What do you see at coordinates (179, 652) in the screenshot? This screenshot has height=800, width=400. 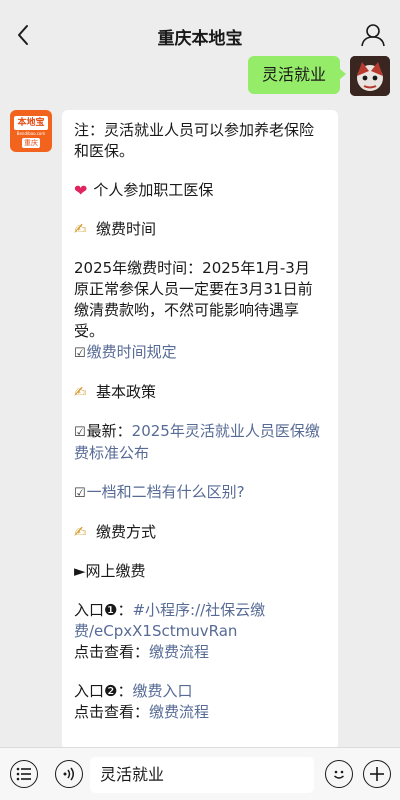 I see `flow-link: 缴费流程` at bounding box center [179, 652].